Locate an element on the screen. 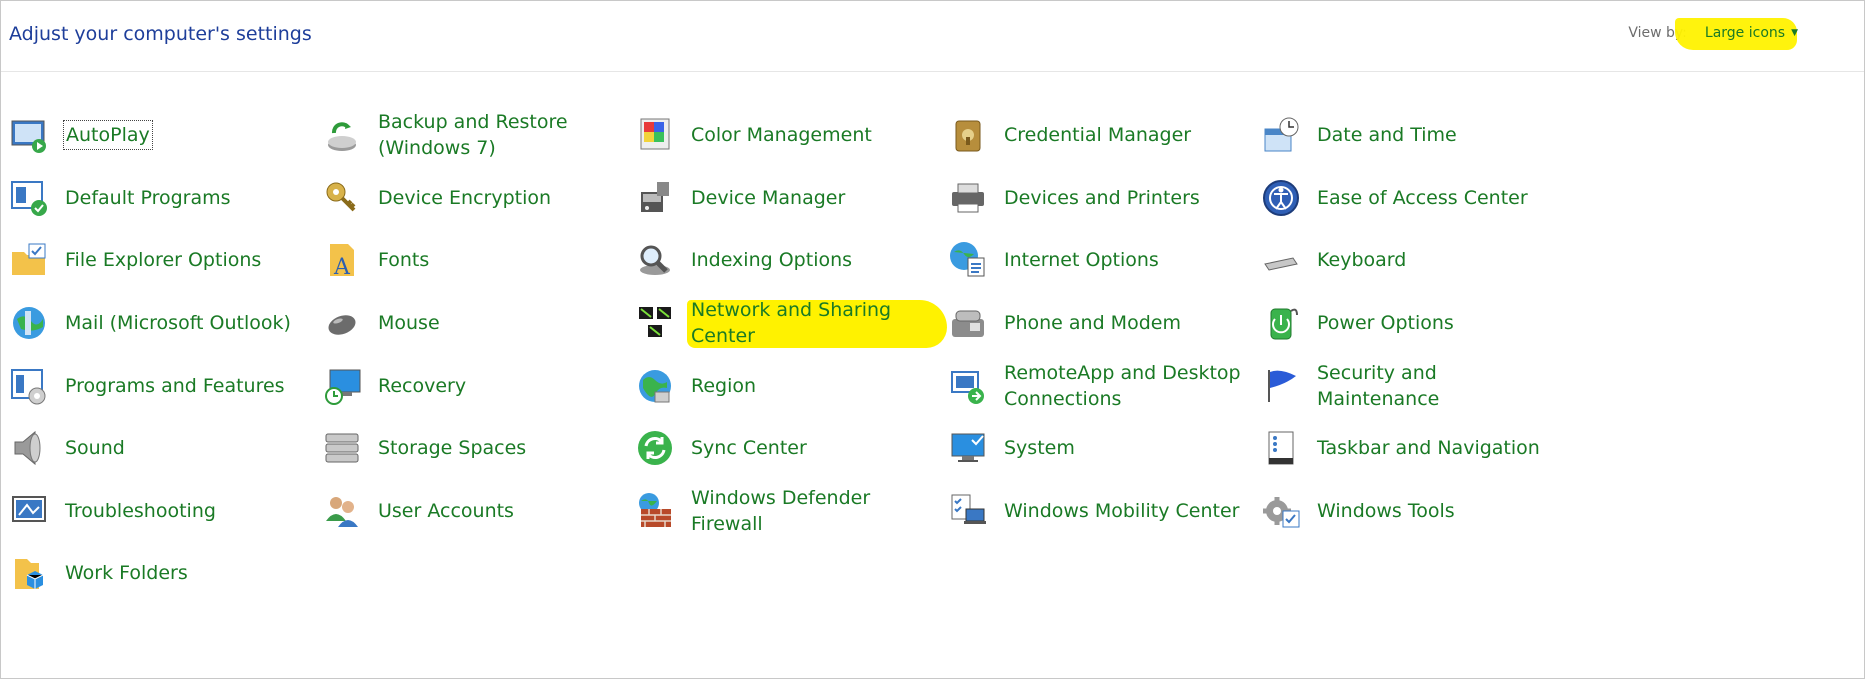 Image resolution: width=1865 pixels, height=679 pixels. settings-item-color-management: Color Management is located at coordinates (791, 135).